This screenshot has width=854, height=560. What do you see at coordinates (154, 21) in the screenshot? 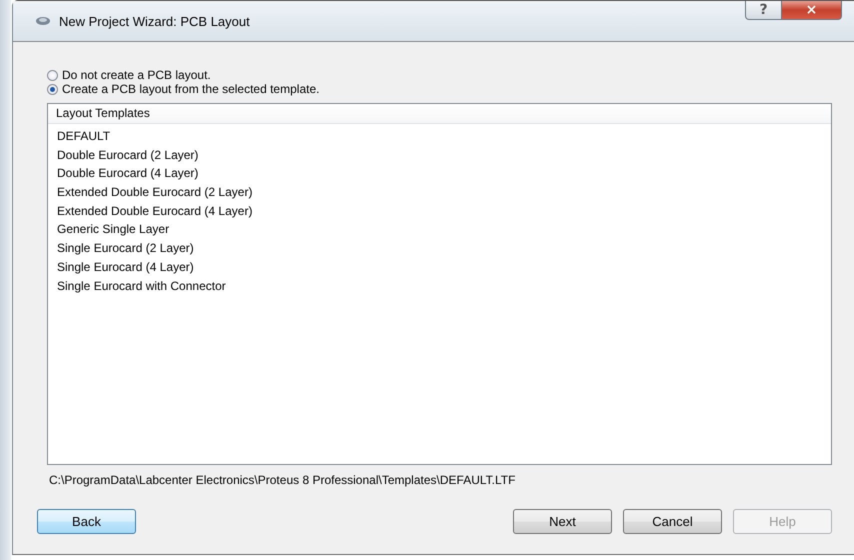
I see `window-title: New Project Wizard: PCB Layout` at bounding box center [154, 21].